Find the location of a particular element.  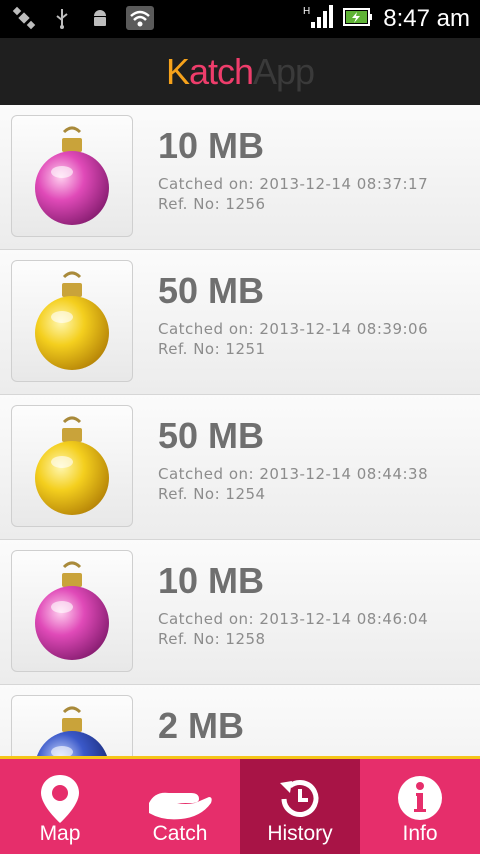

app-logo: KatchApp is located at coordinates (240, 71).